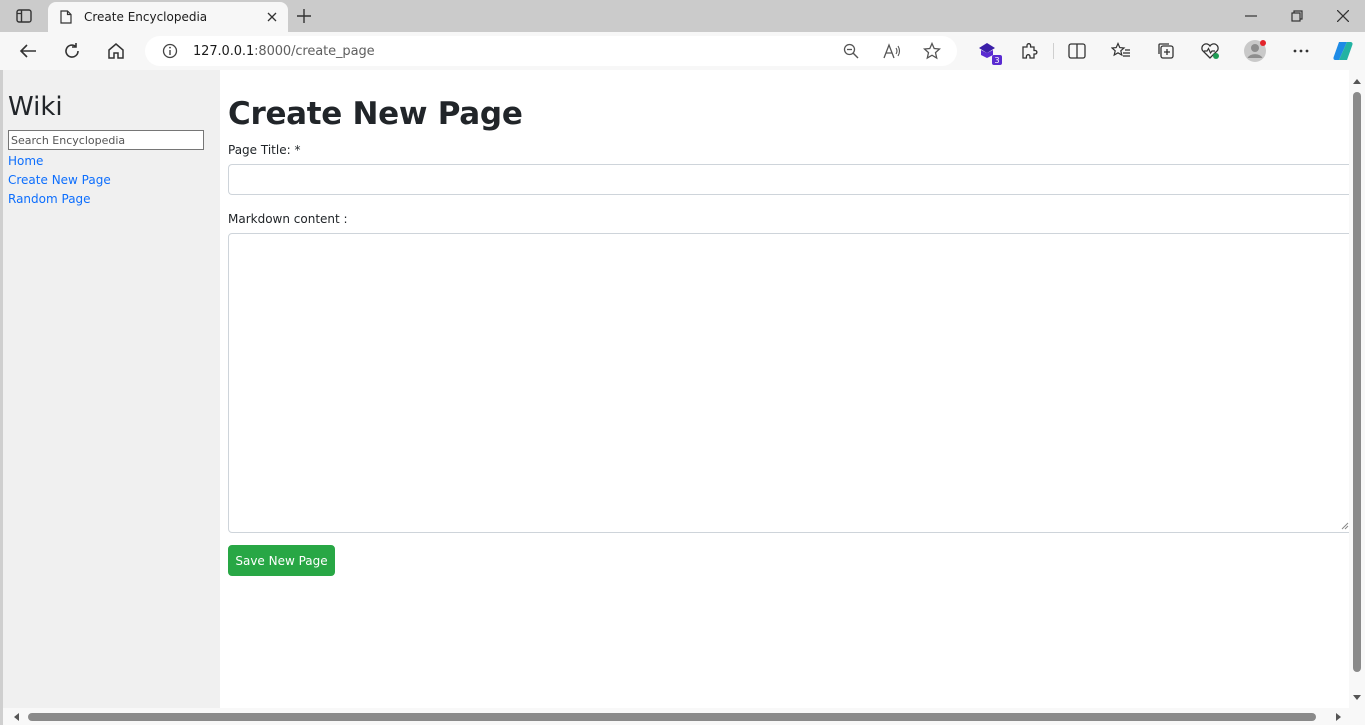 This screenshot has width=1365, height=725. What do you see at coordinates (272, 17) in the screenshot?
I see `close-tab-icon` at bounding box center [272, 17].